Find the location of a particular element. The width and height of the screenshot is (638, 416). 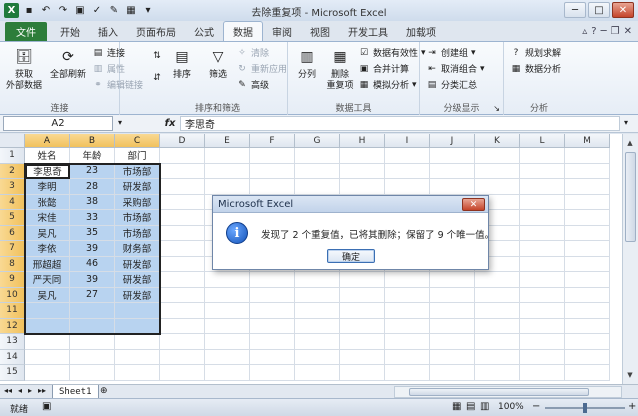

cell-f1 is located at coordinates (272, 156).